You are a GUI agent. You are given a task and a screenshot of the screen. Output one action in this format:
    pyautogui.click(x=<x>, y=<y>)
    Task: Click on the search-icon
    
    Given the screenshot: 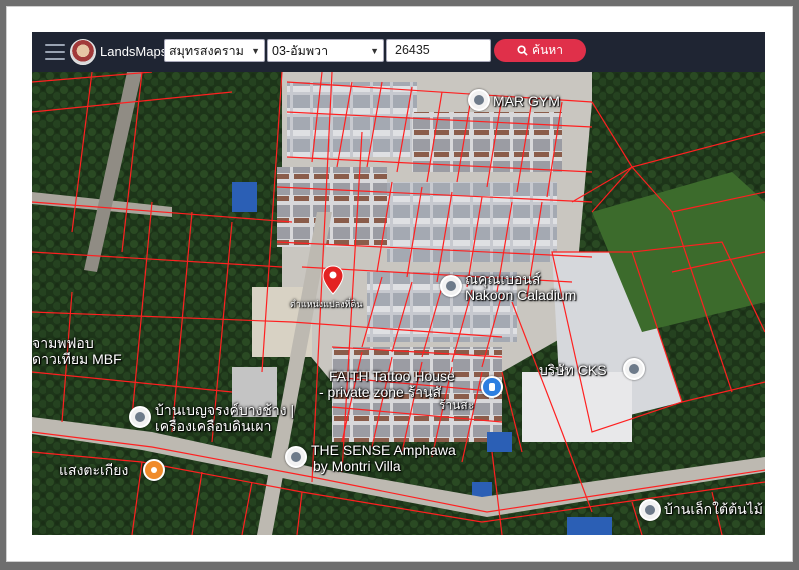 What is the action you would take?
    pyautogui.click(x=522, y=50)
    